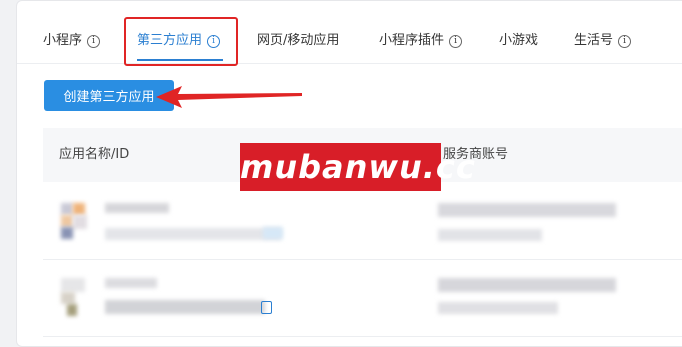 The image size is (682, 347). I want to click on tab-miniprogram-plugin: 小程序插件 i, so click(421, 41).